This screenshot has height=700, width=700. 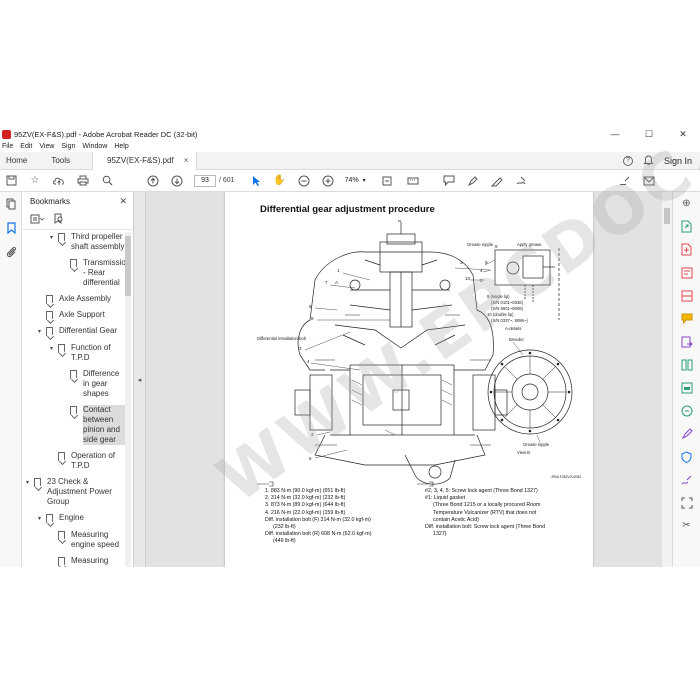 What do you see at coordinates (686, 272) in the screenshot?
I see `edit-pdf-icon` at bounding box center [686, 272].